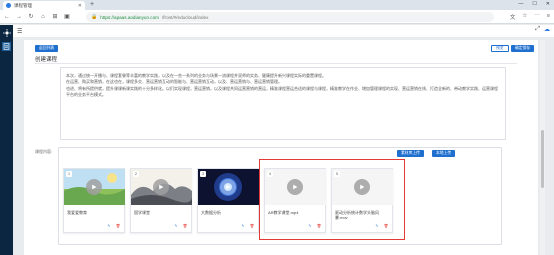 The height and width of the screenshot is (255, 554). Describe the element at coordinates (129, 17) in the screenshot. I see `url-host: https://apaas.aodianyun.com` at that location.